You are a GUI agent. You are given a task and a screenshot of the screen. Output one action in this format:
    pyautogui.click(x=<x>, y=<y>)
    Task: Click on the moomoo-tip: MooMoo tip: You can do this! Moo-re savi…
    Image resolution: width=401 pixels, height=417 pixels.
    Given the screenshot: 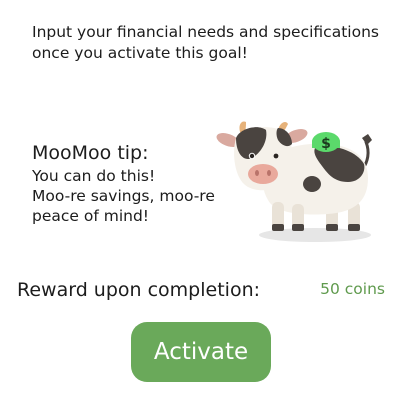 What is the action you would take?
    pyautogui.click(x=127, y=183)
    